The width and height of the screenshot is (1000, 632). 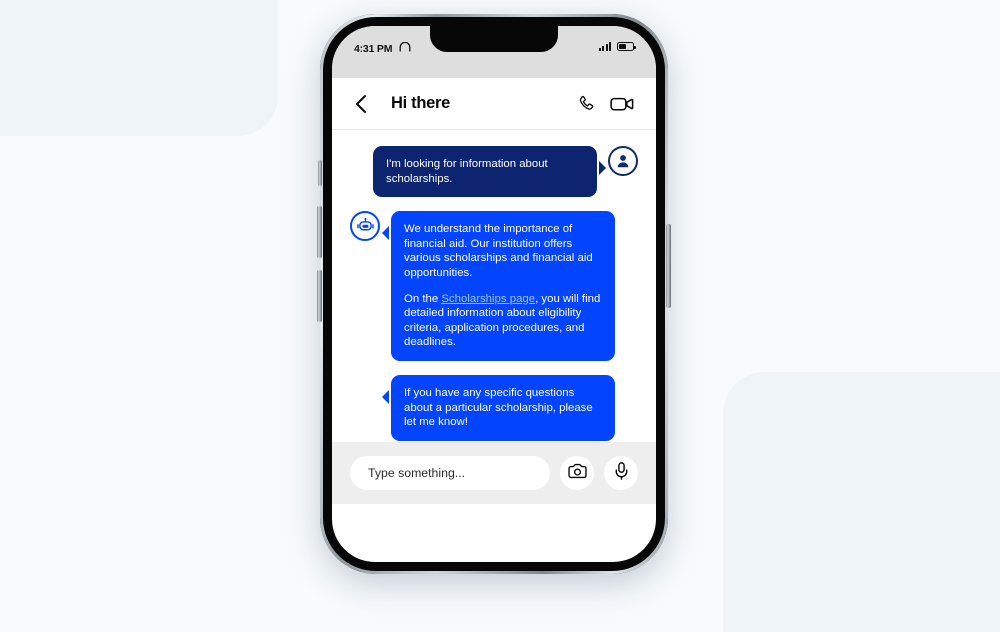 I want to click on video-camera-icon, so click(x=622, y=104).